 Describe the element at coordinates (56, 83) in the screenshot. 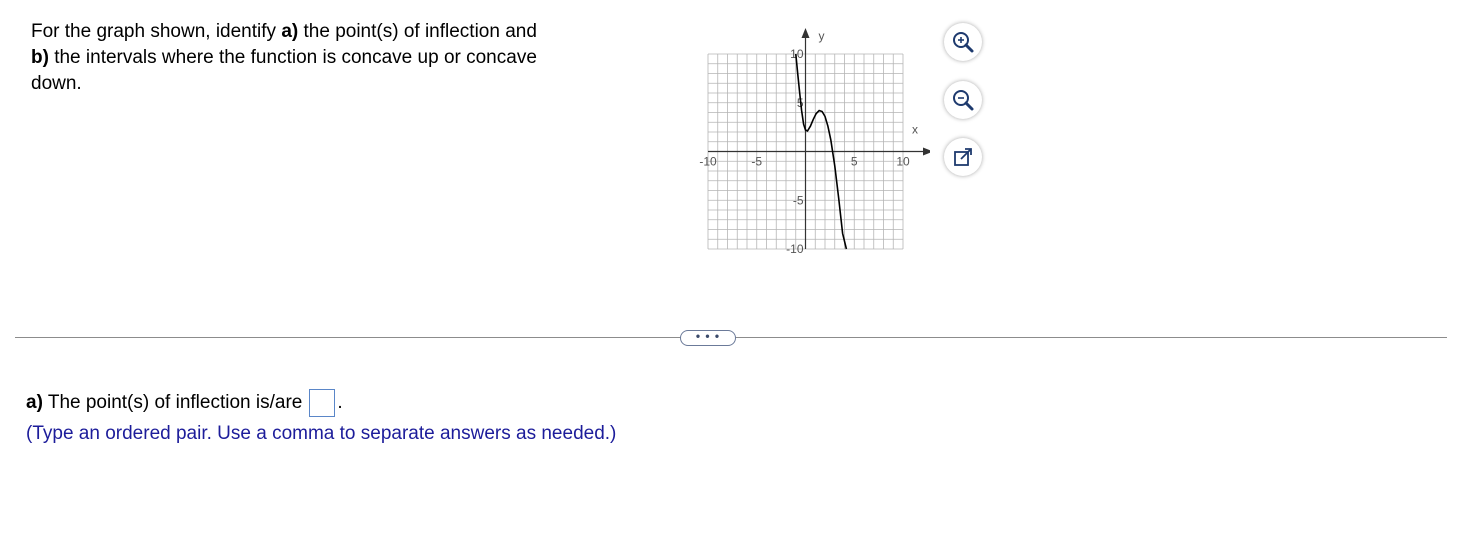

I see `question-part4: down.` at that location.